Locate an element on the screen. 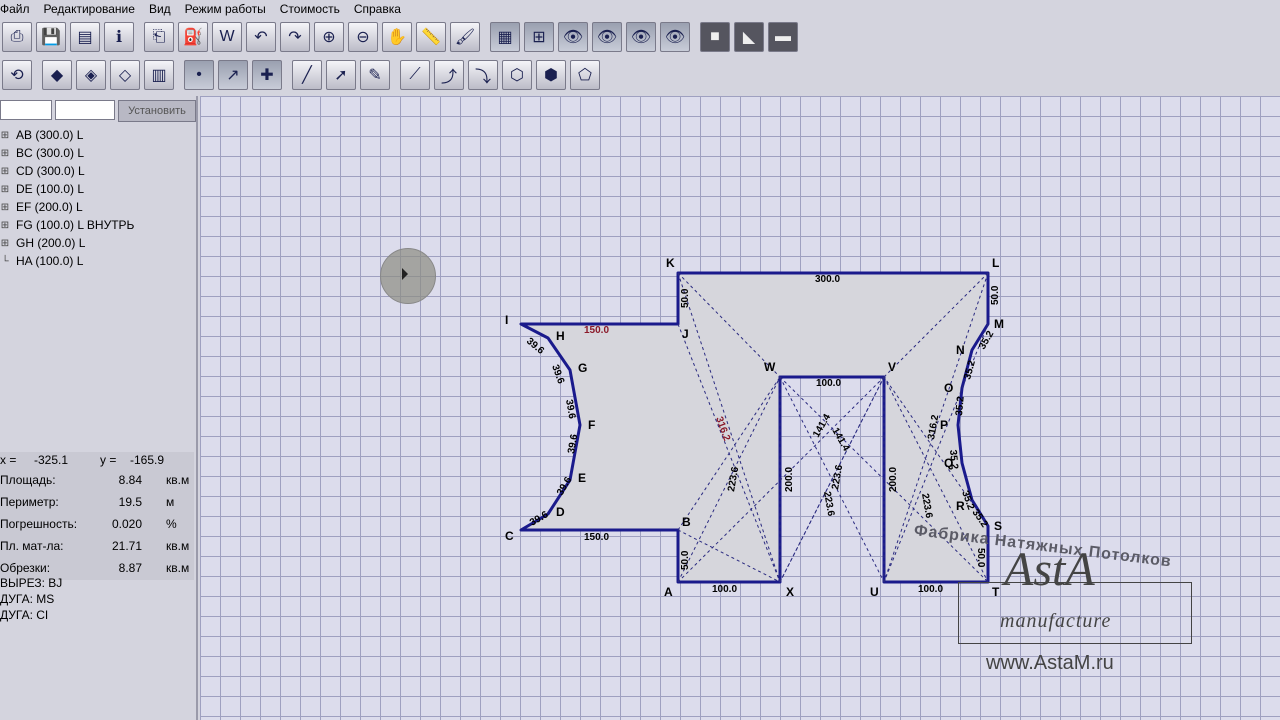 This screenshot has height=720, width=1280. layers-icon: ▥ is located at coordinates (159, 75).